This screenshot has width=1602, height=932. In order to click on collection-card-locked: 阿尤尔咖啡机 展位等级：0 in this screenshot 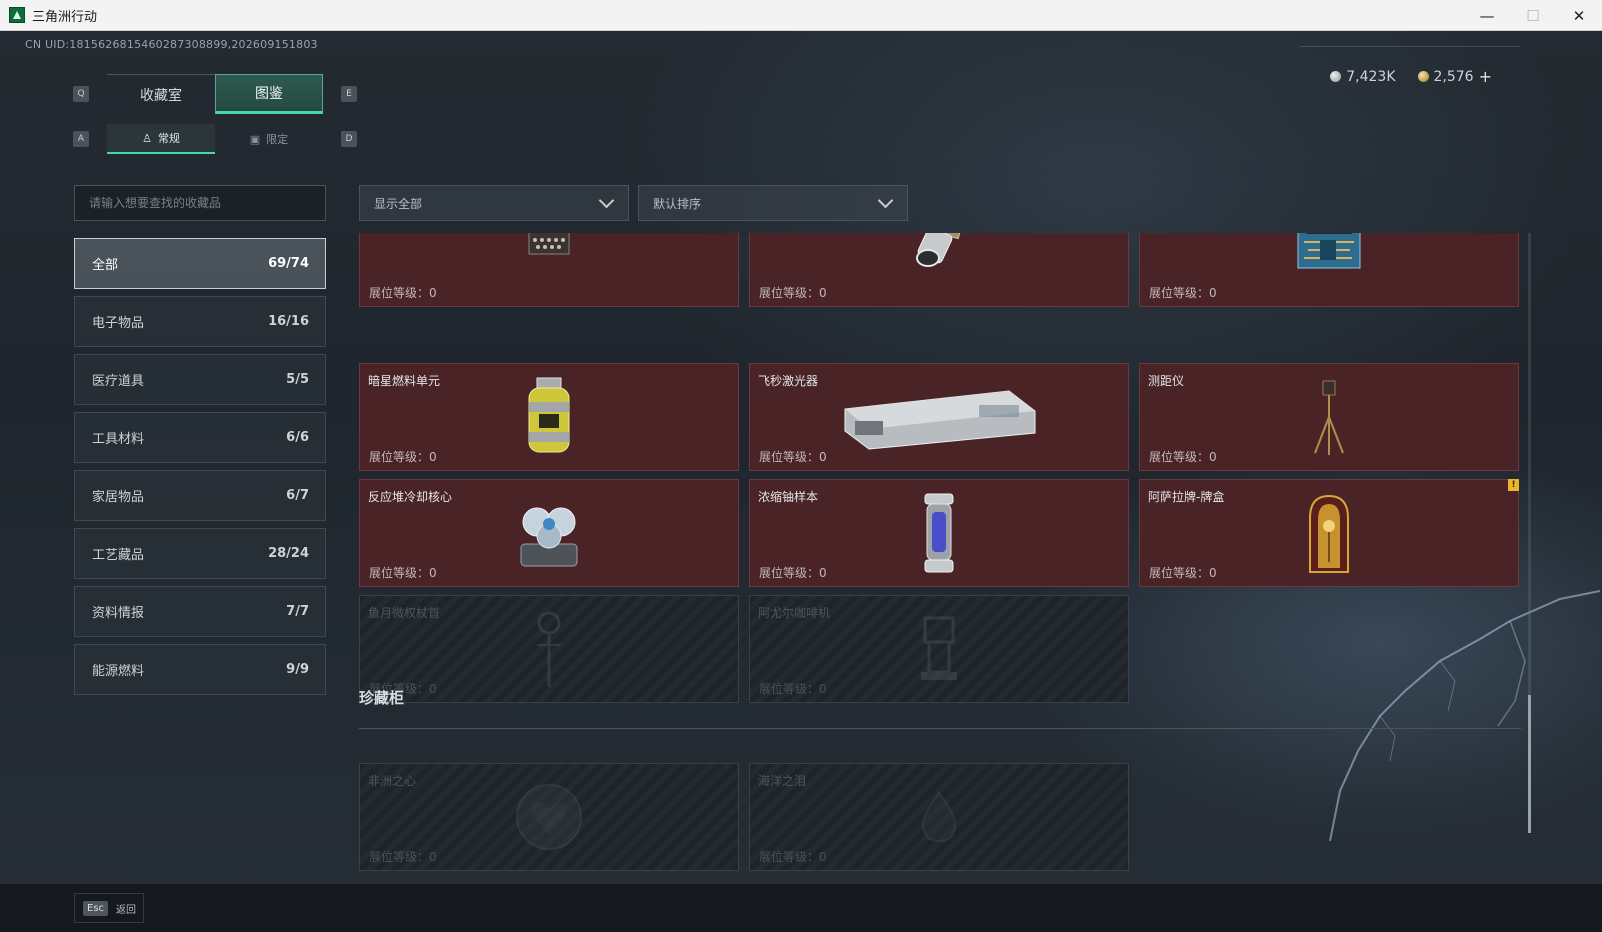, I will do `click(939, 649)`.